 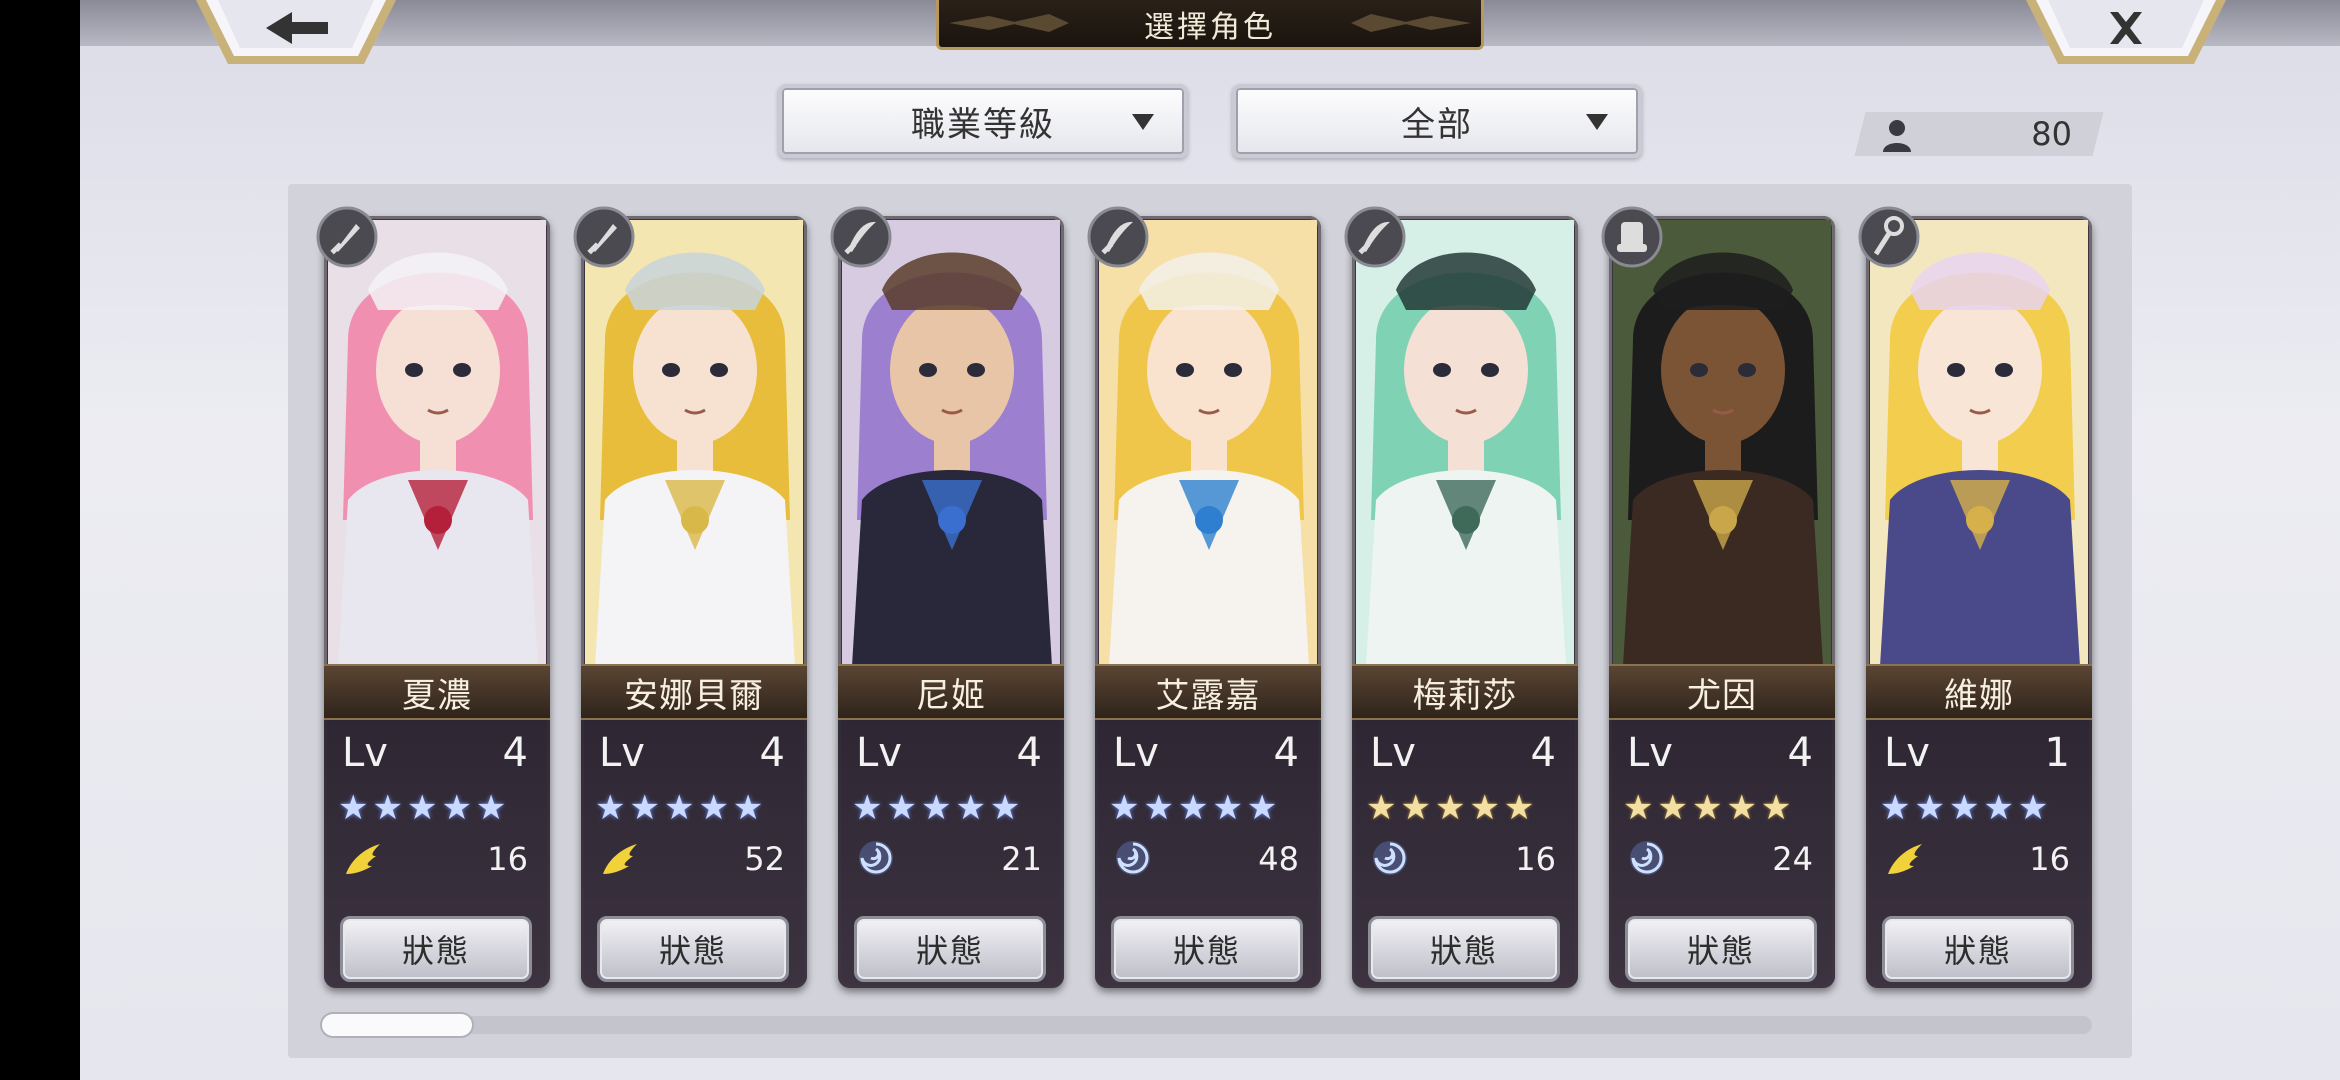 I want to click on character-card: 安娜貝爾 Lv 4 ★★★★★ 52 狀態, so click(x=690, y=597).